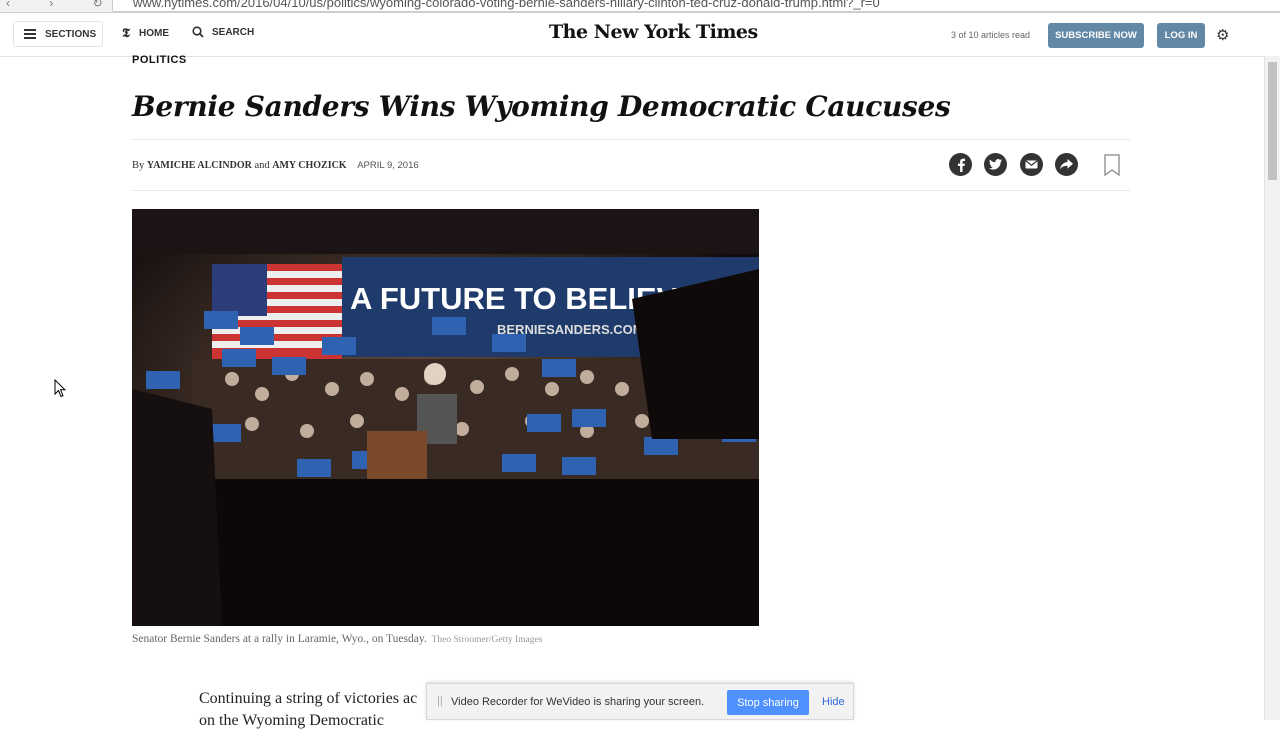  Describe the element at coordinates (199, 165) in the screenshot. I see `author-link: Yamiche Alcindor` at that location.